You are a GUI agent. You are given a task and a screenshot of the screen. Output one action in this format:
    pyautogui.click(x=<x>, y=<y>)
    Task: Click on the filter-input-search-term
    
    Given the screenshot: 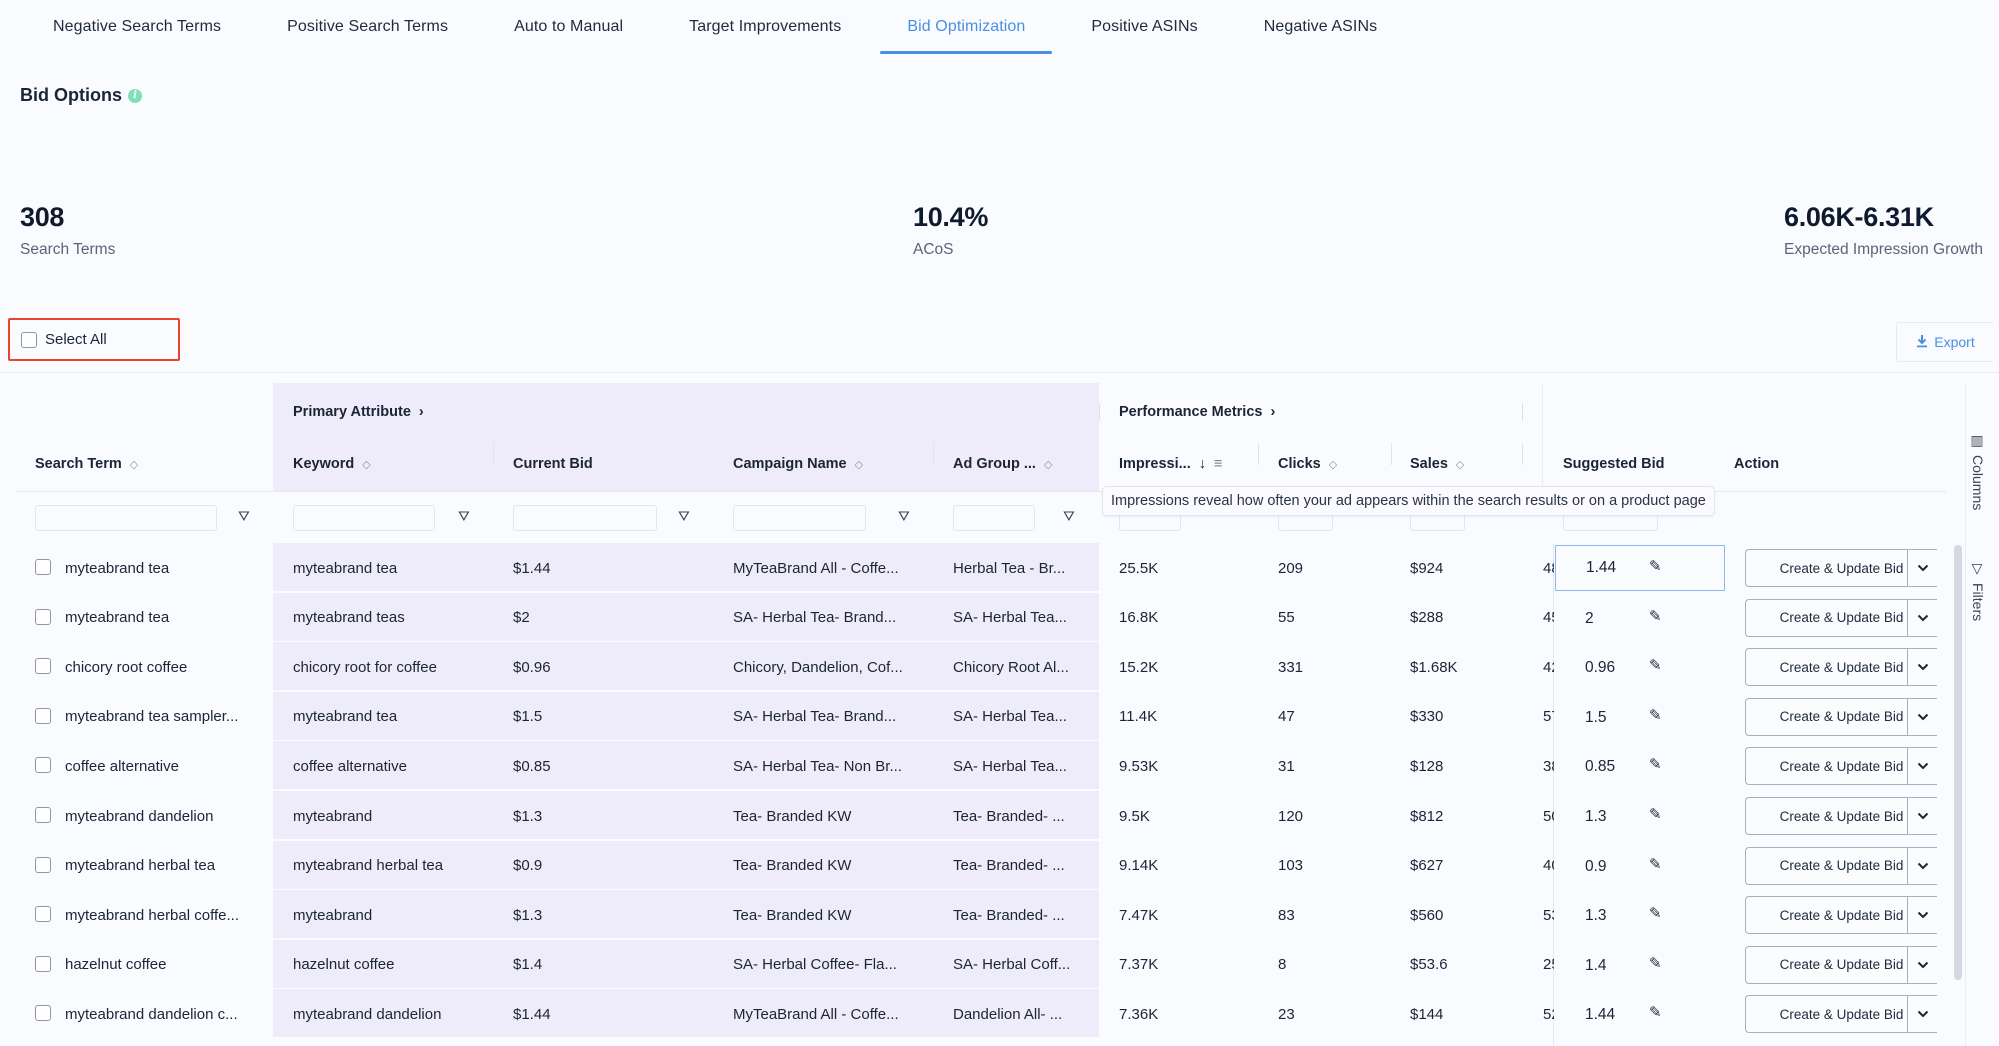 What is the action you would take?
    pyautogui.click(x=126, y=518)
    